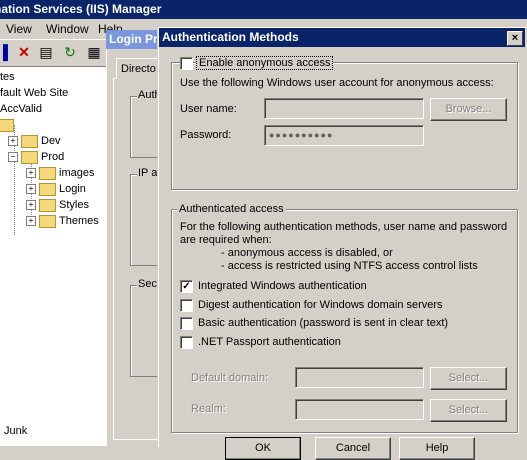  Describe the element at coordinates (515, 38) in the screenshot. I see `close-button: ×` at that location.